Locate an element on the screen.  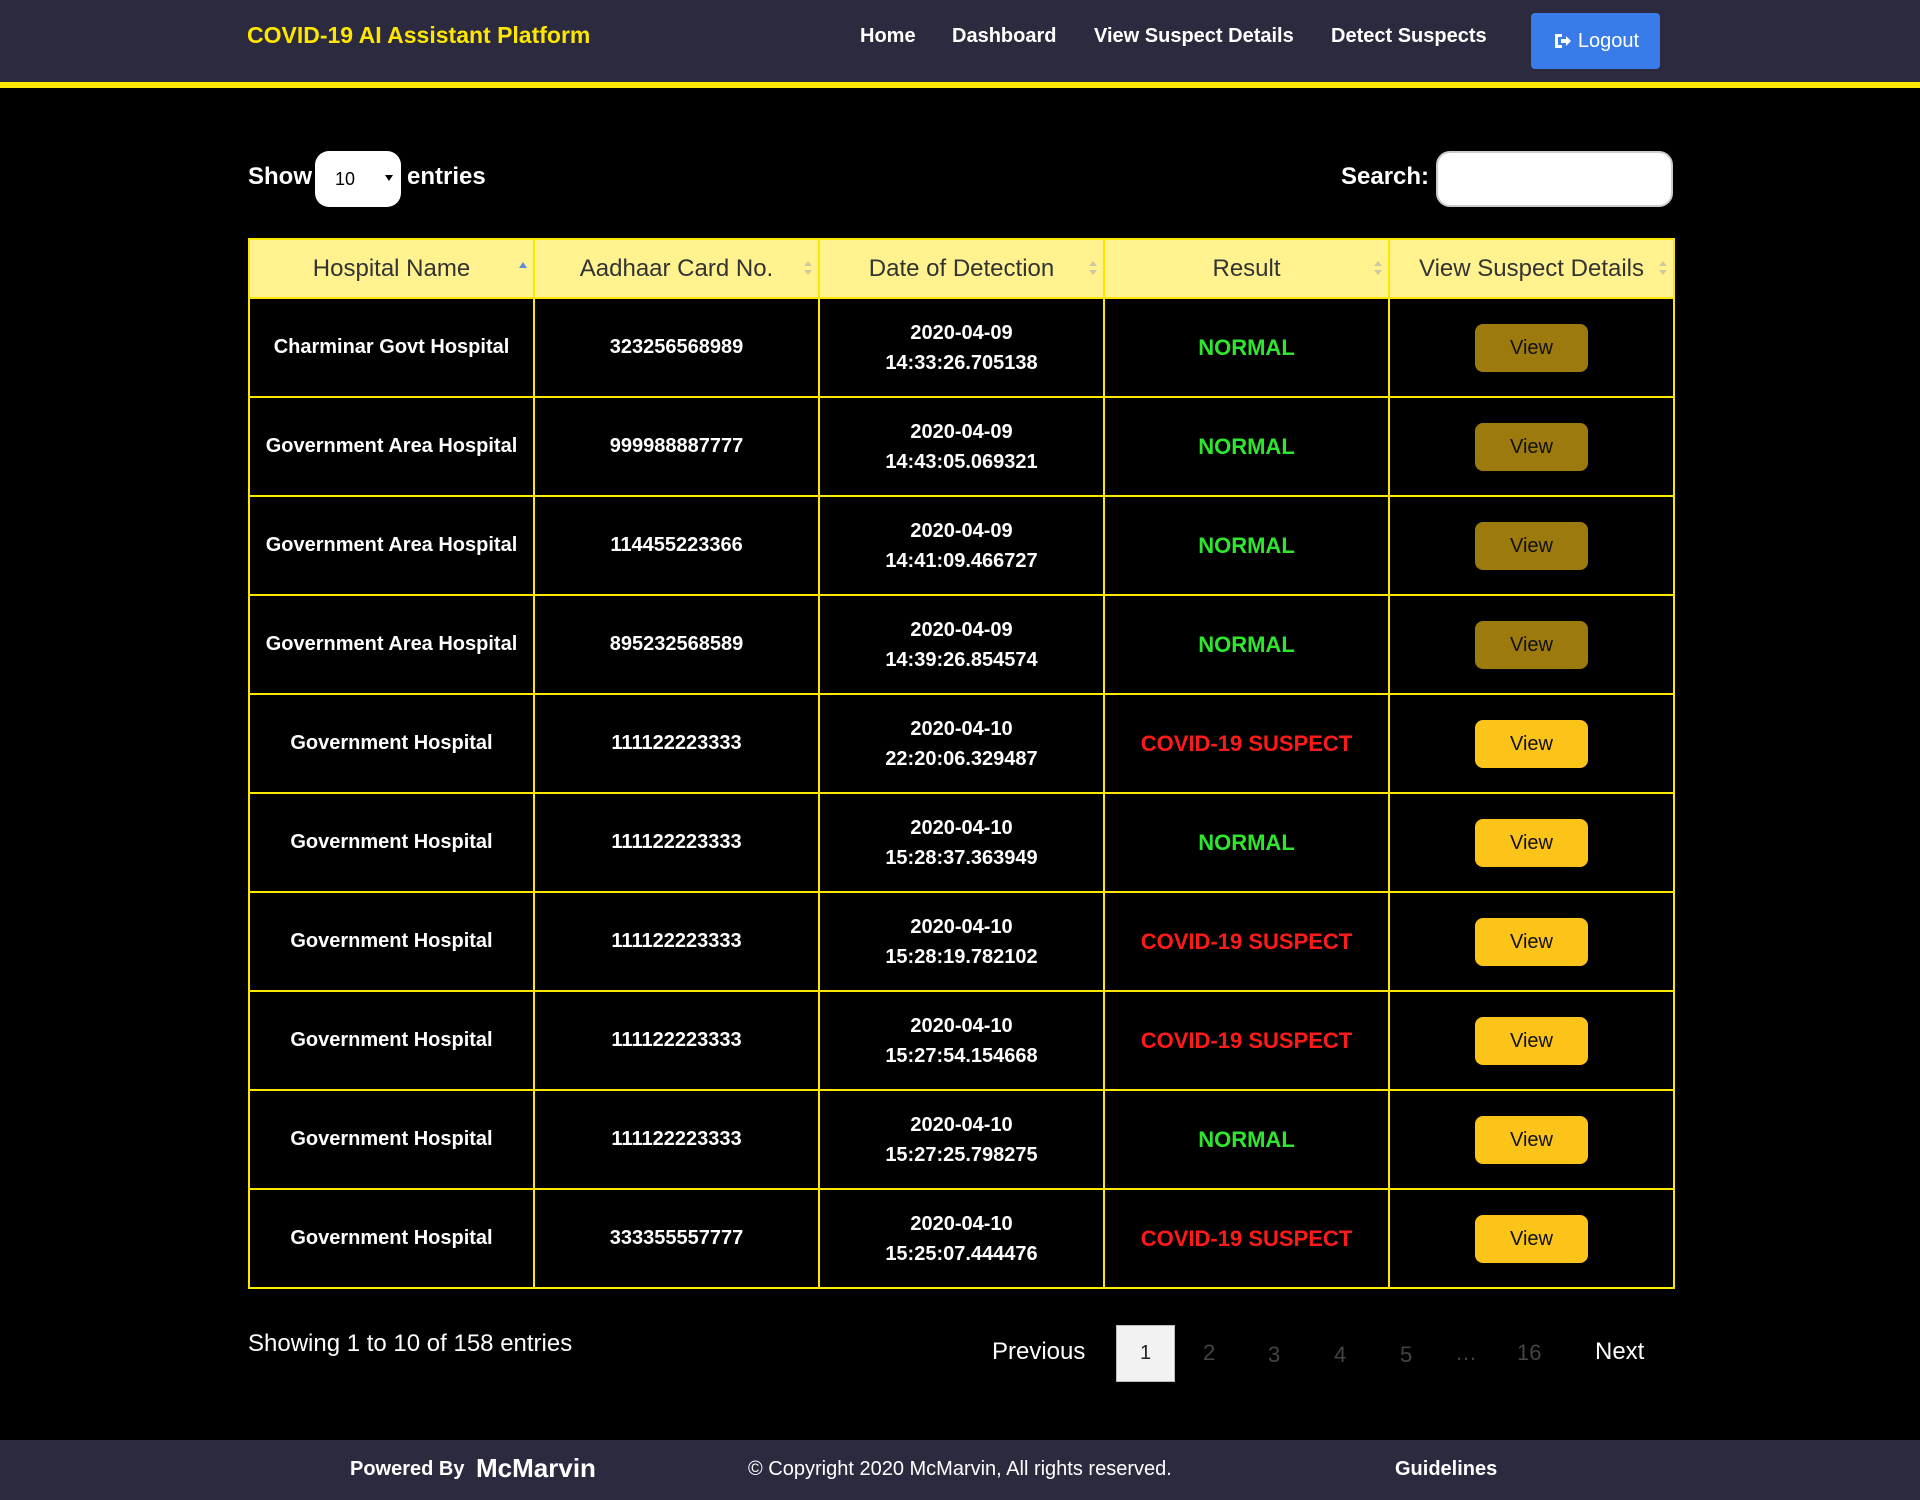
date-cell: 2020-04-10 15:28:37.363949 is located at coordinates (961, 842).